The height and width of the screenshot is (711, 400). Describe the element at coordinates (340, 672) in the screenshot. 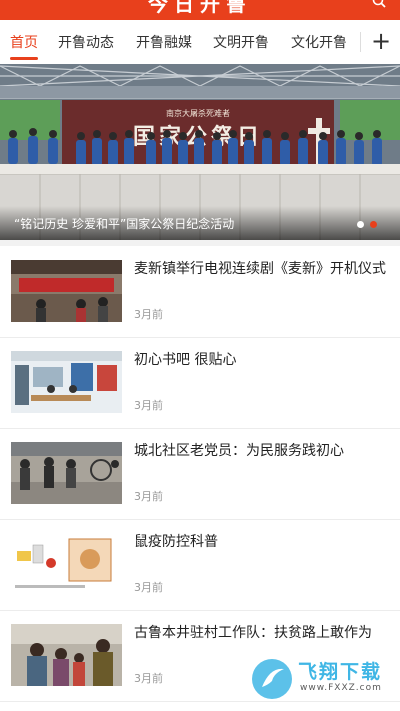

I see `watermark-text: 飞翔下载` at that location.